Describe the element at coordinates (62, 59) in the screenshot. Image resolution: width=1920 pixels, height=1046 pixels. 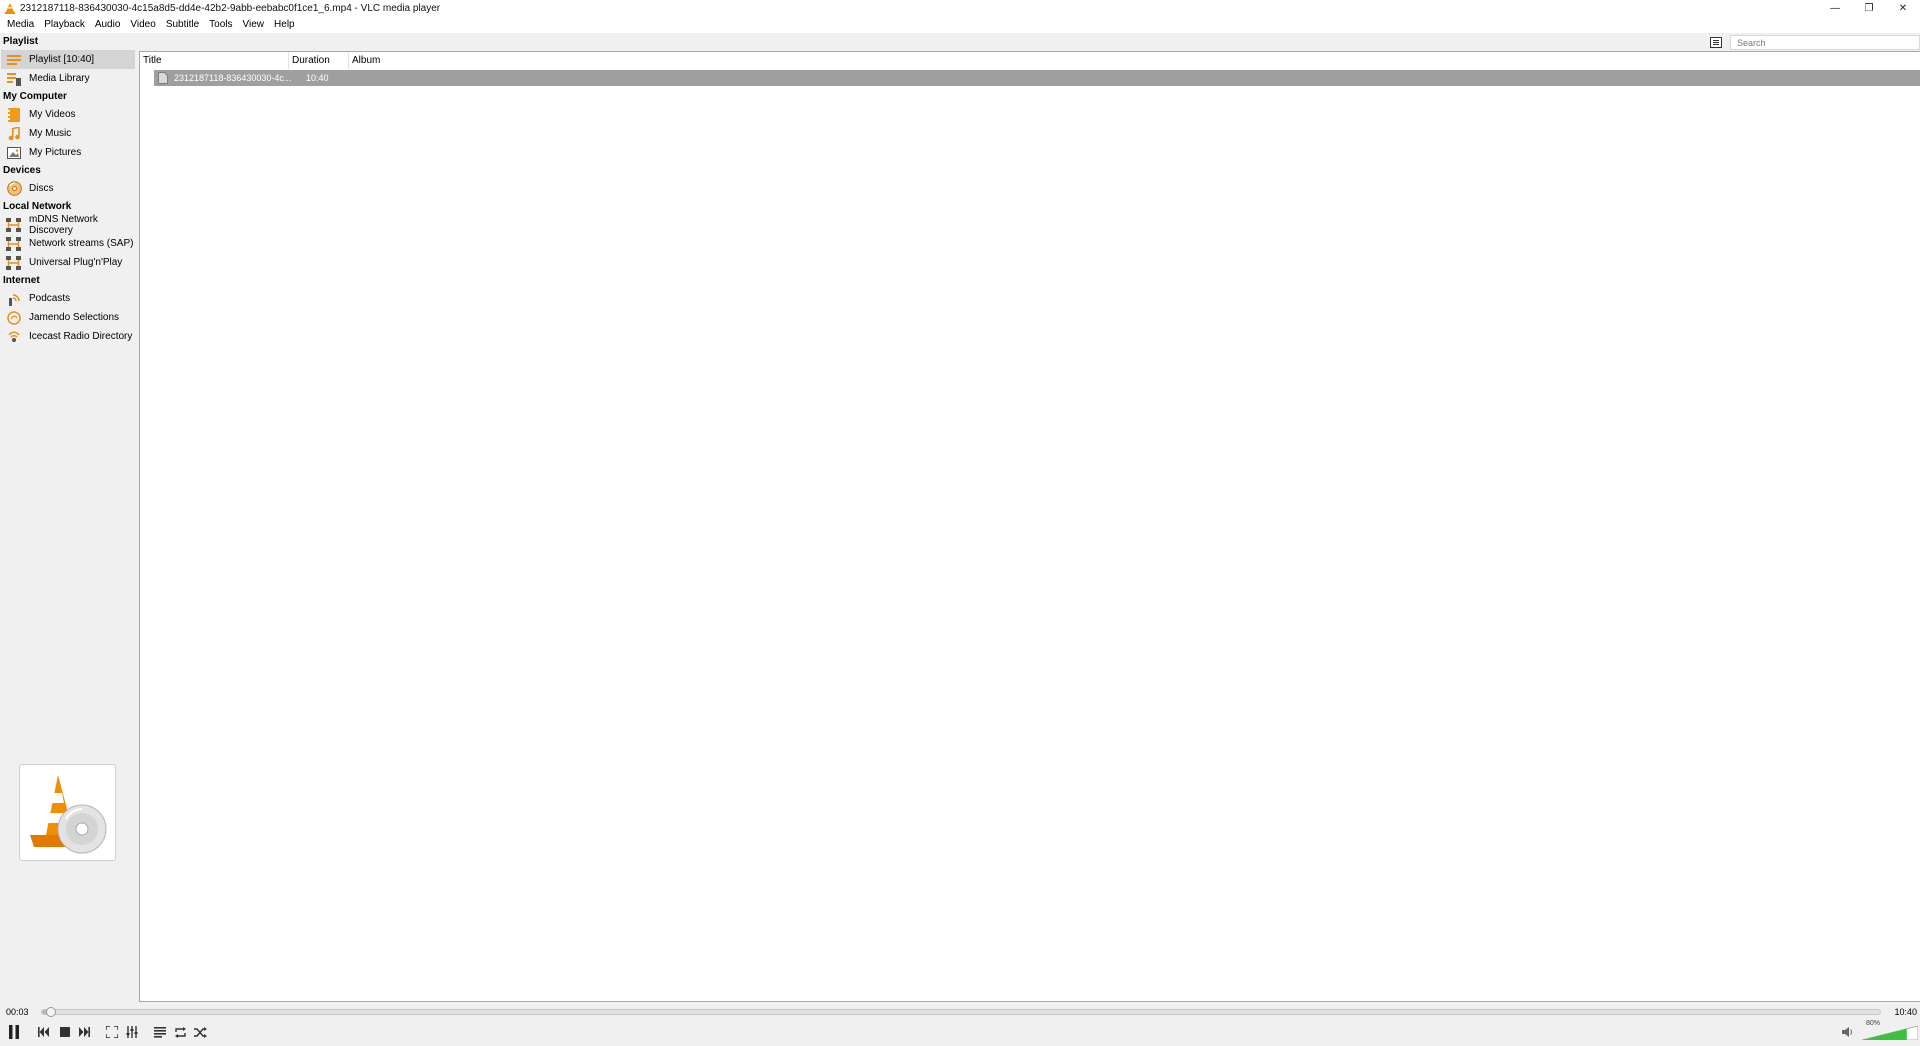
I see `sidebar-item-label: Playlist [10:40]` at that location.